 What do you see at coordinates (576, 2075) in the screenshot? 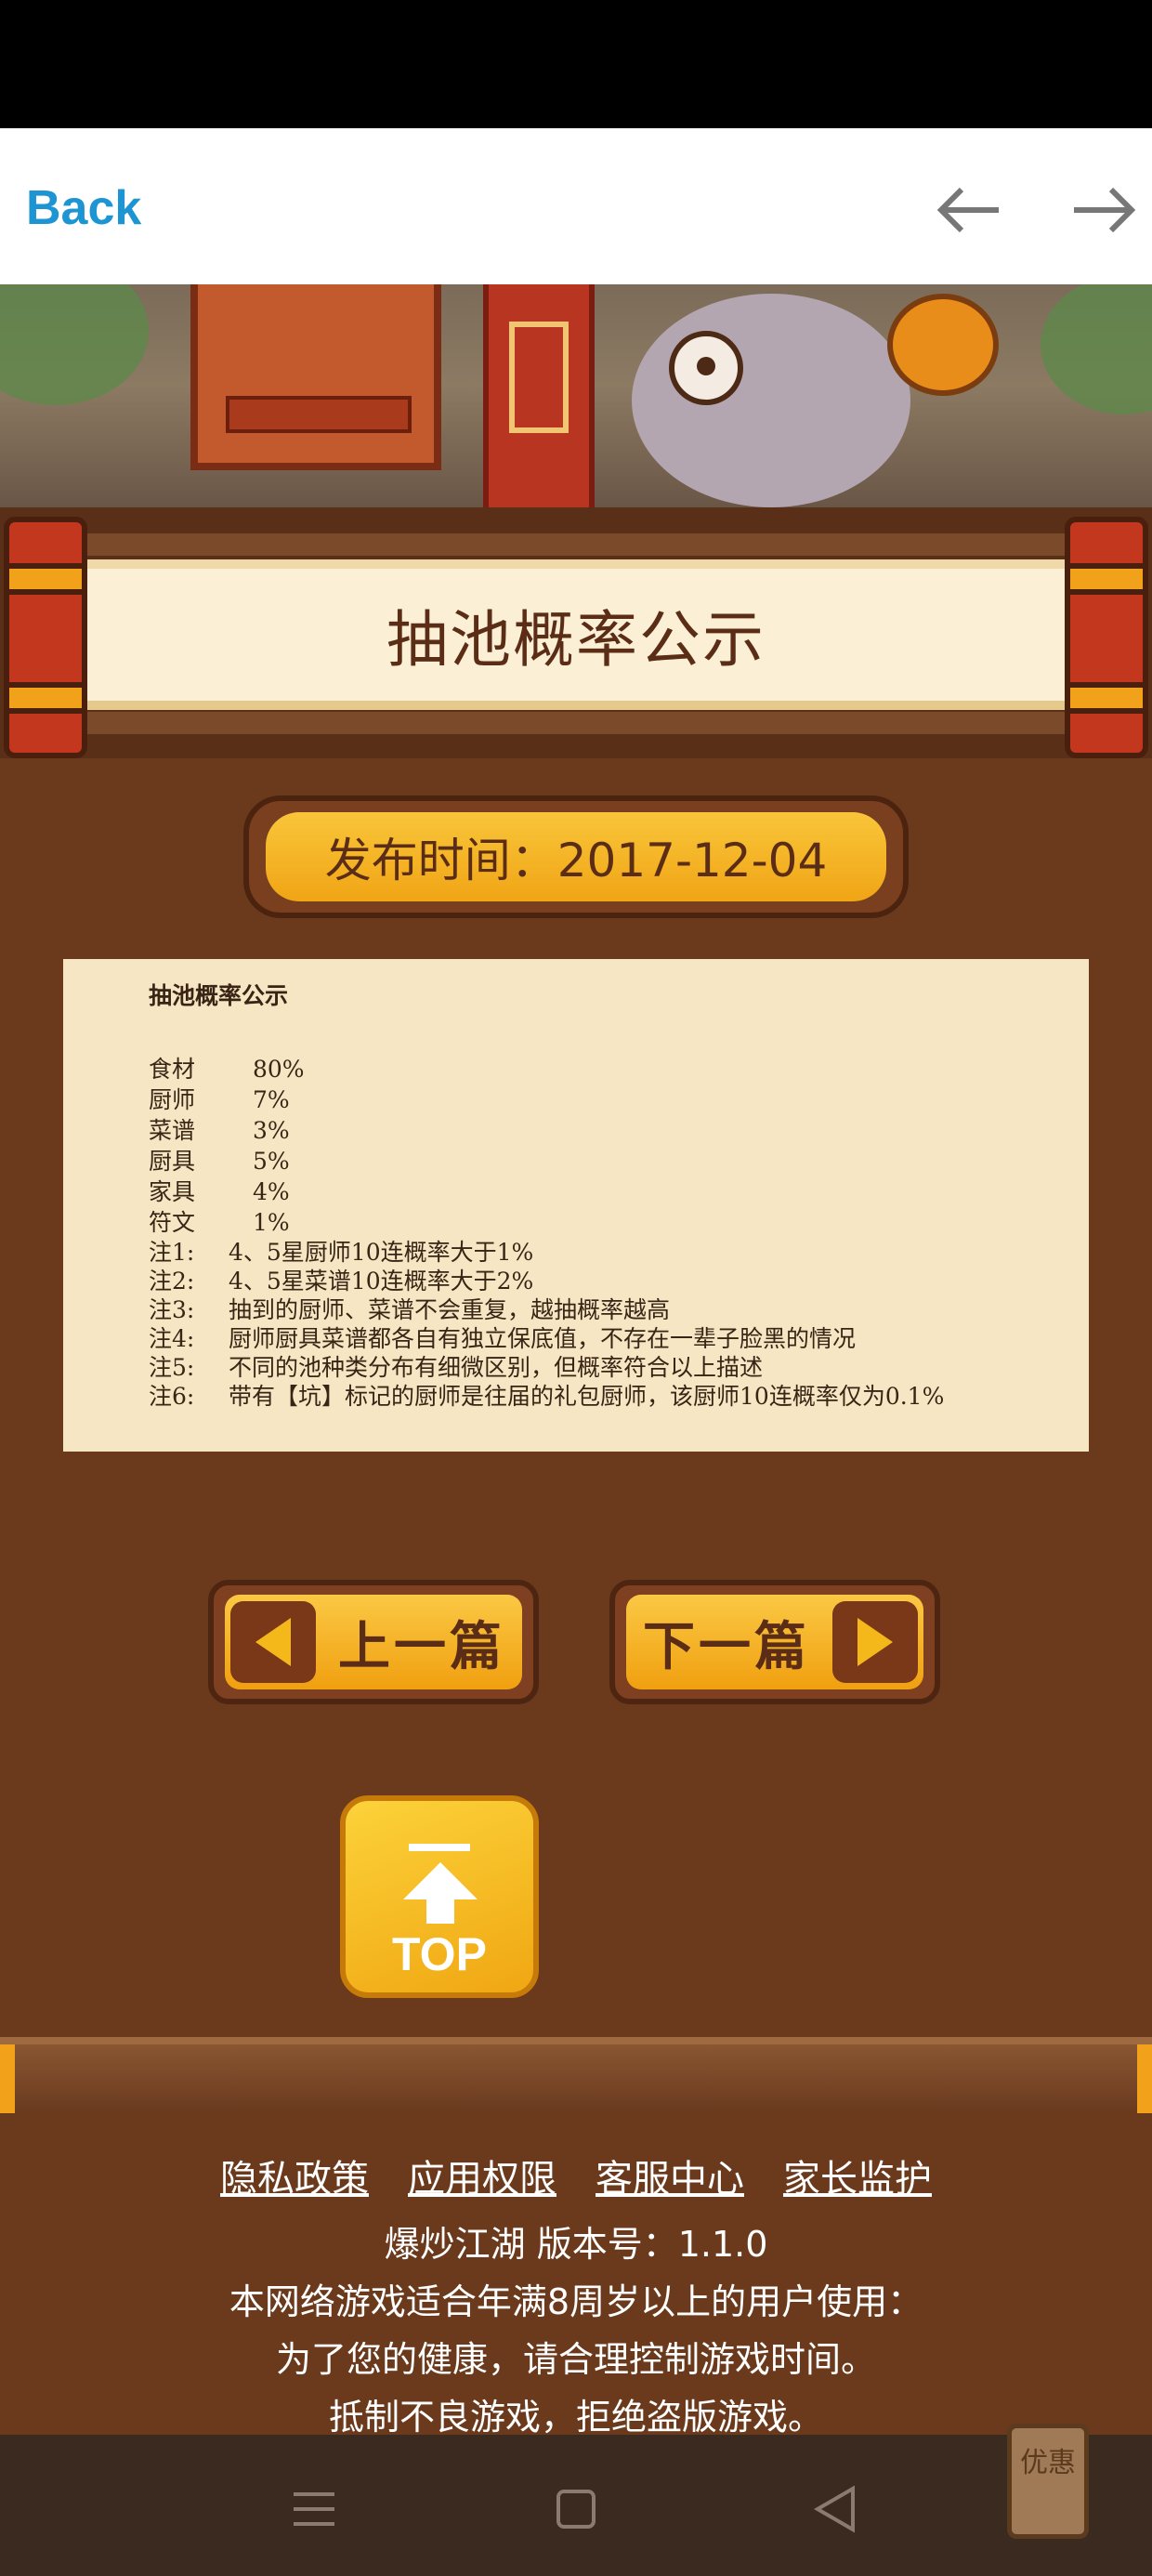
I see `footer-divider` at bounding box center [576, 2075].